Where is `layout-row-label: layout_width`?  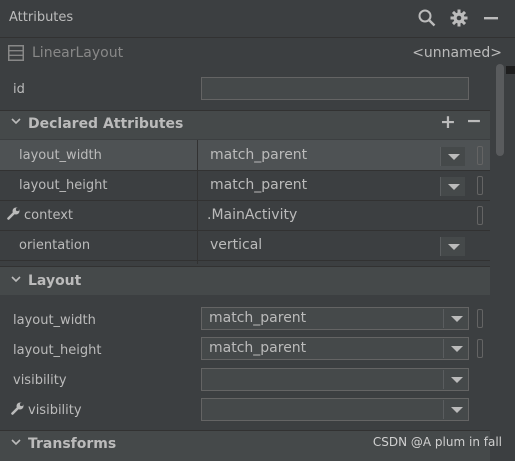 layout-row-label: layout_width is located at coordinates (54, 320).